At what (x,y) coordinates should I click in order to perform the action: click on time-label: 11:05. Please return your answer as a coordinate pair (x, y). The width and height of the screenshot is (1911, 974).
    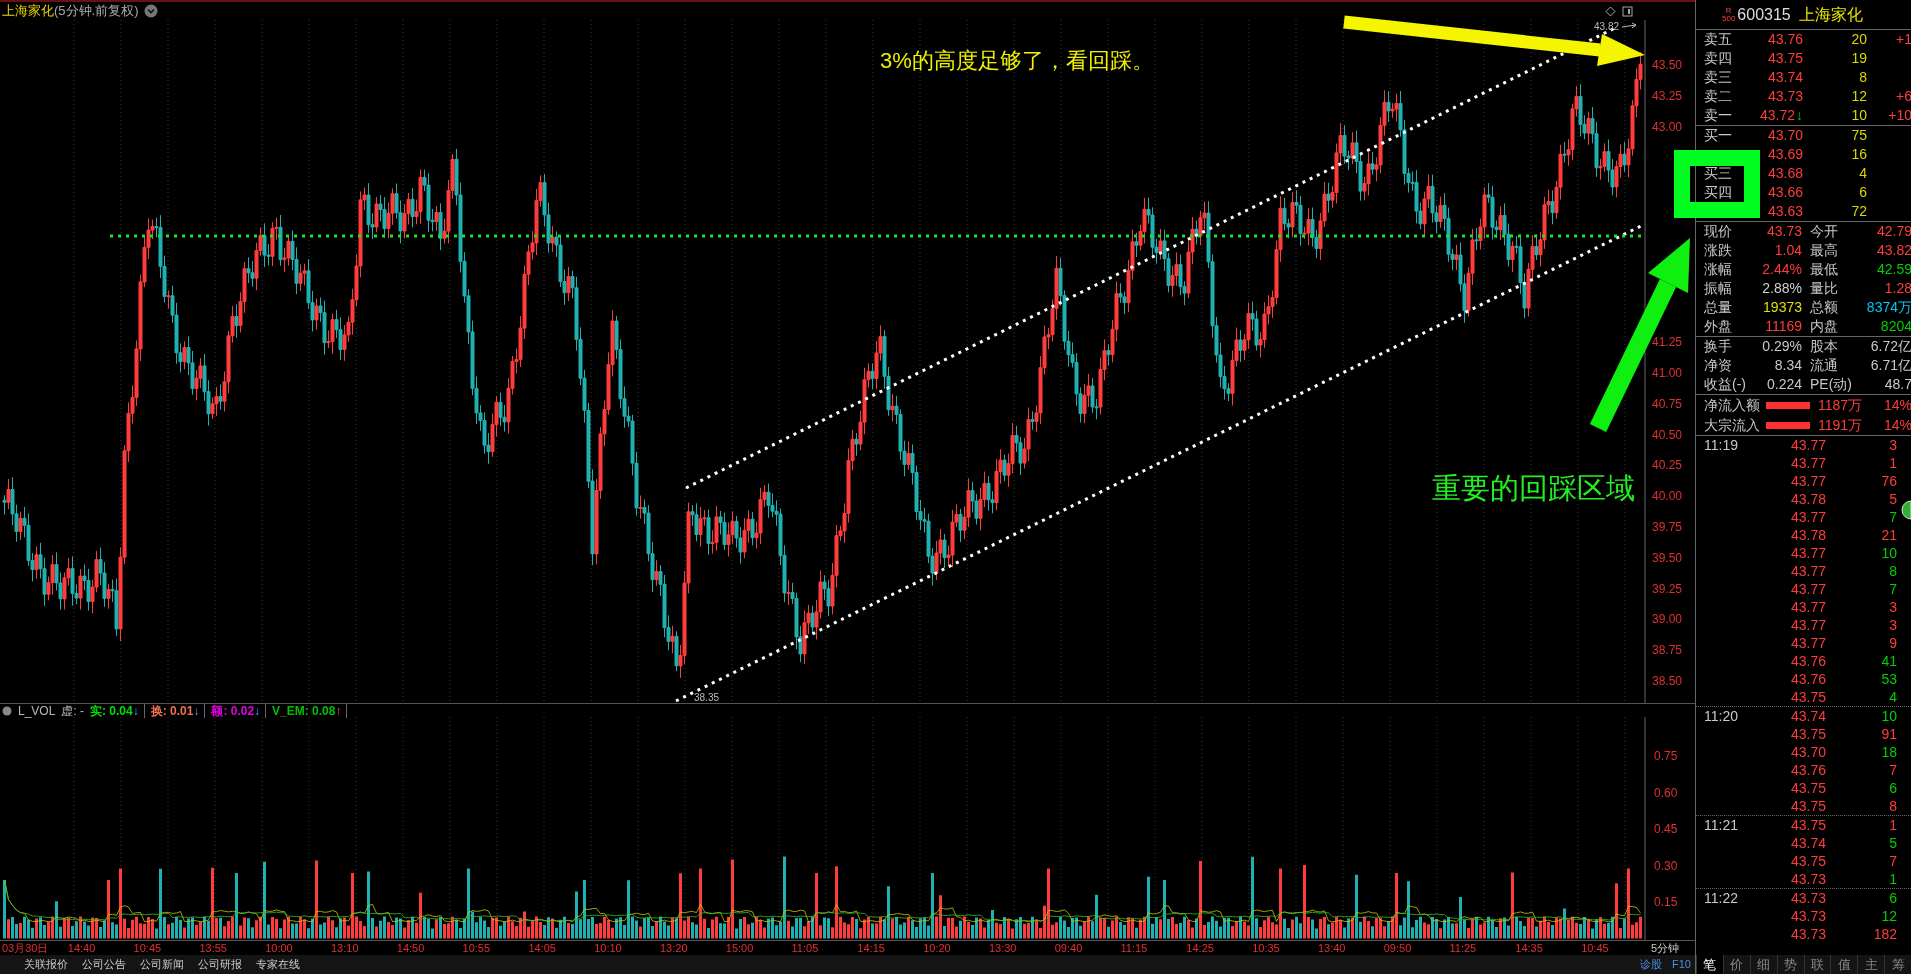
    Looking at the image, I should click on (805, 948).